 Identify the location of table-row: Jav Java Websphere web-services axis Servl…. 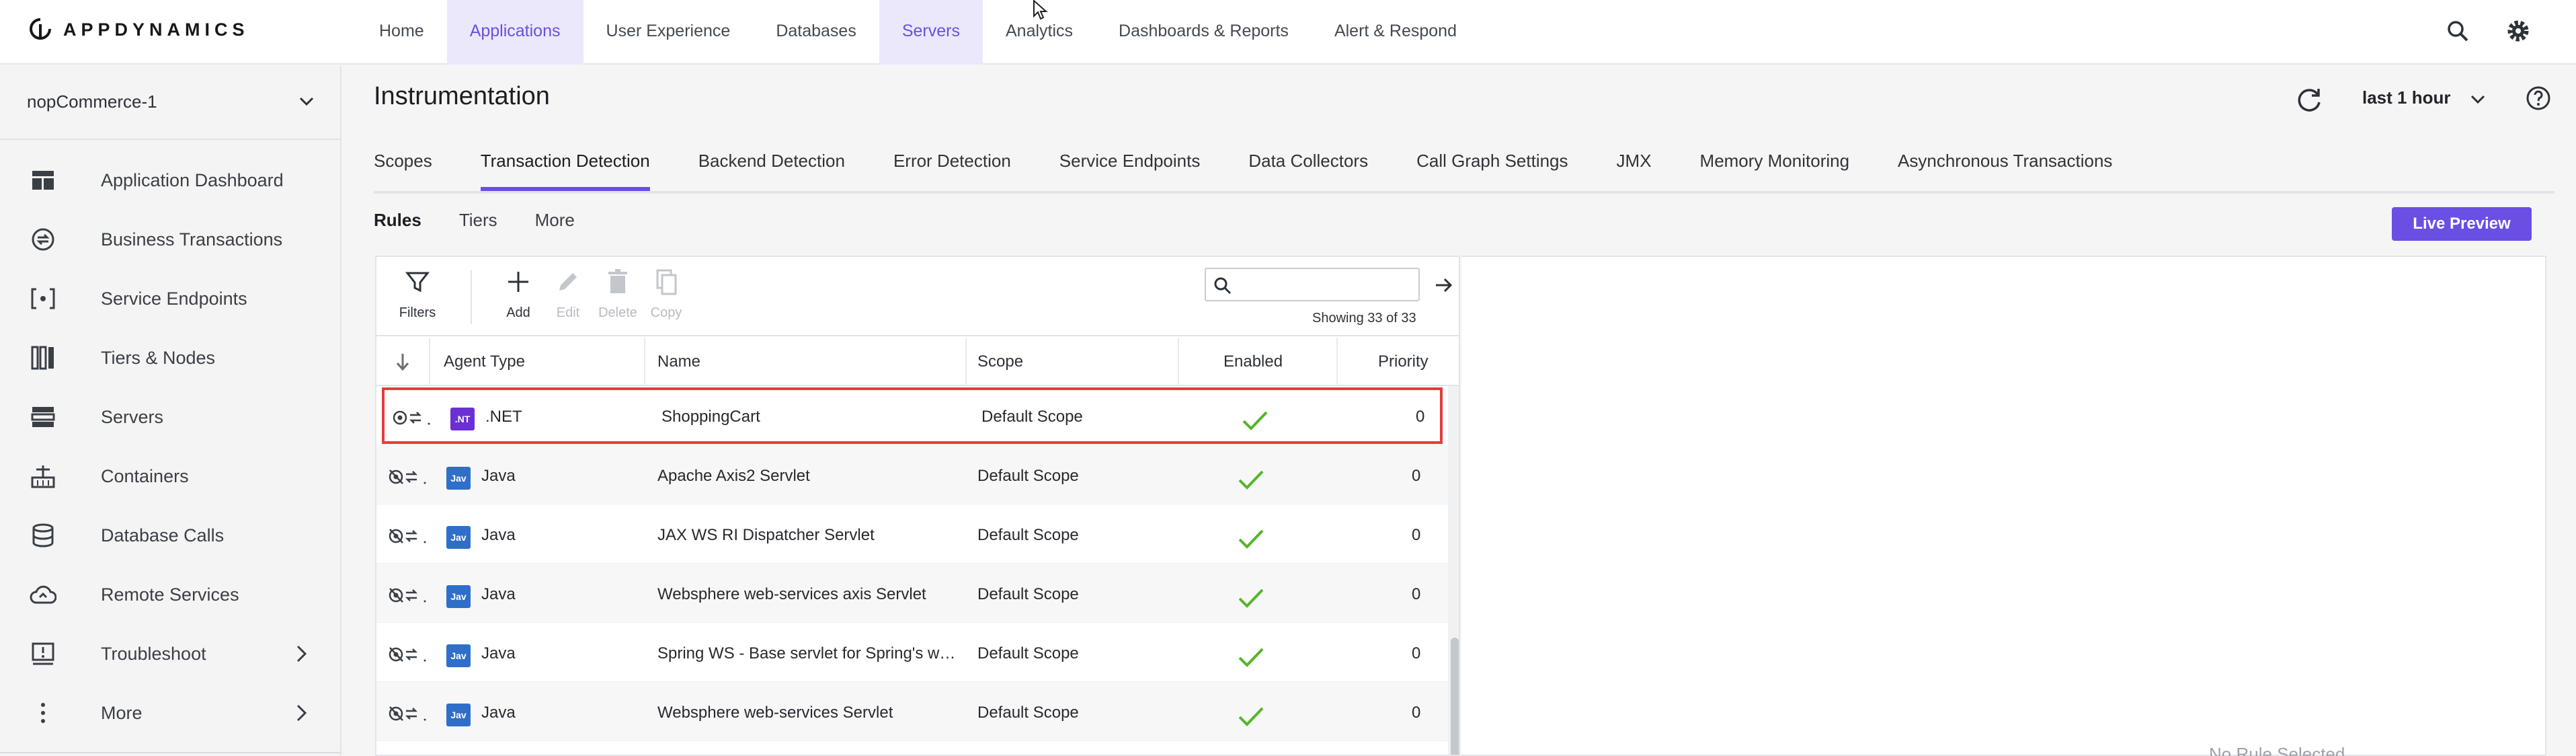
(912, 593).